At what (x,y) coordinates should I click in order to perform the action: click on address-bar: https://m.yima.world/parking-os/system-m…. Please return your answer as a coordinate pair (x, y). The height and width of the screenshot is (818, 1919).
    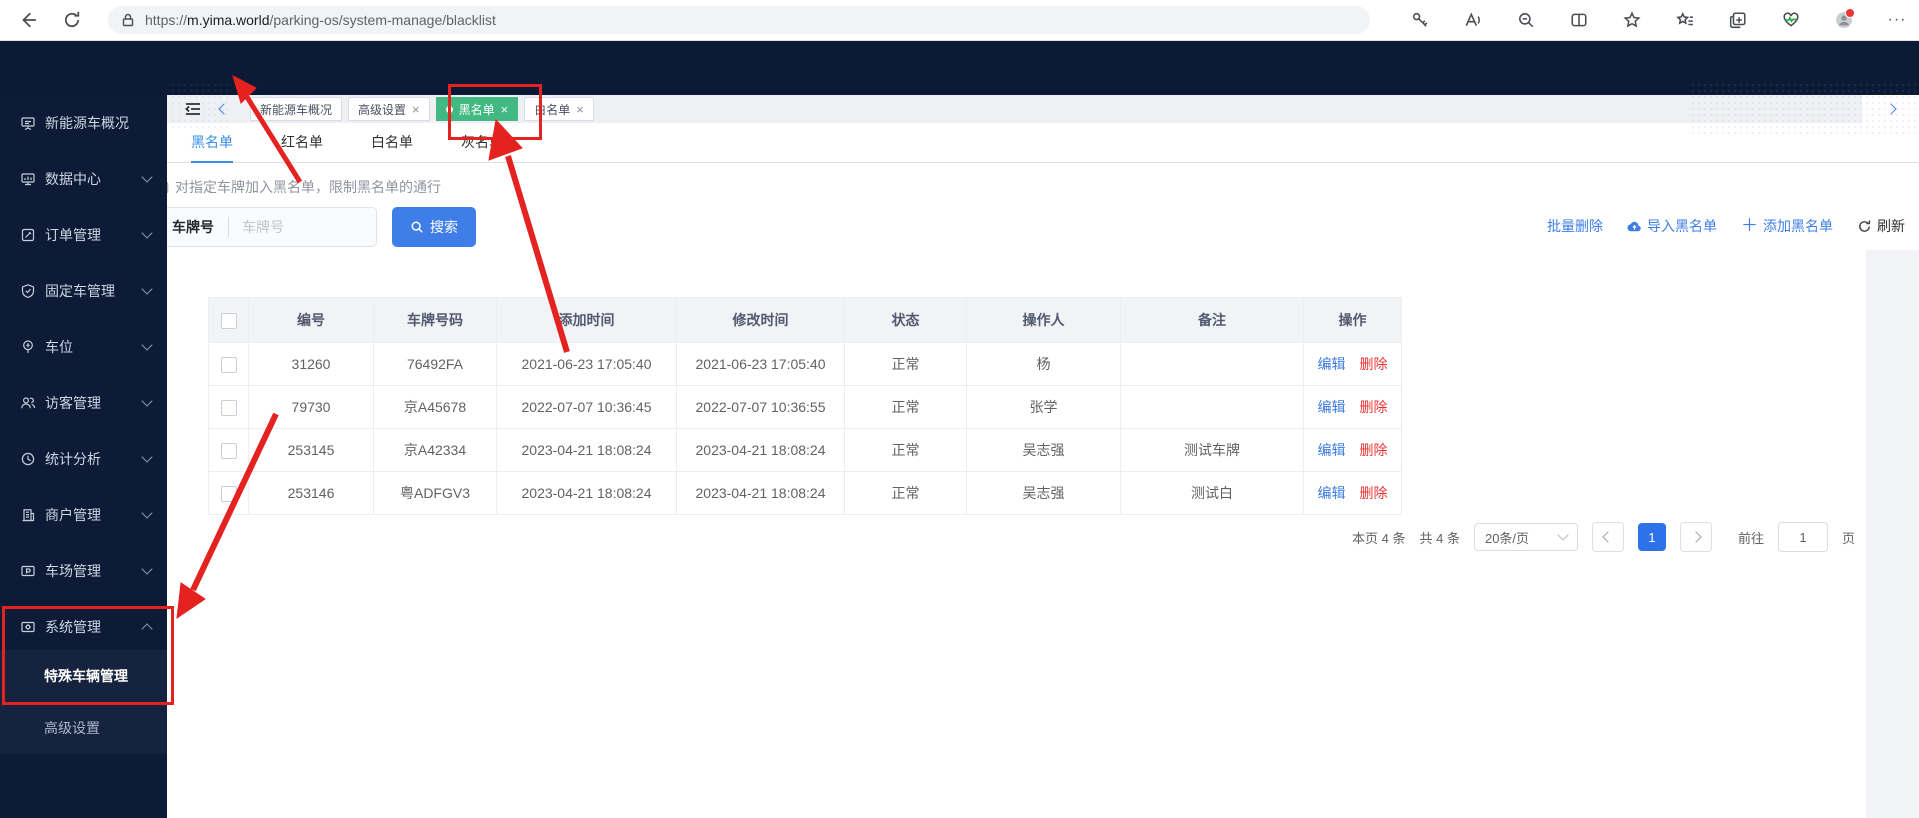
    Looking at the image, I should click on (739, 20).